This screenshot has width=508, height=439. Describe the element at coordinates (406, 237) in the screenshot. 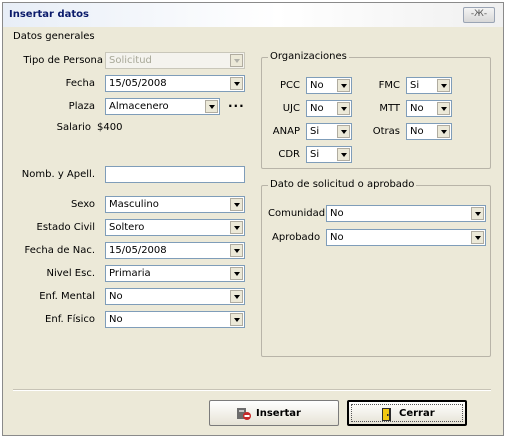

I see `aprobado-select: No` at that location.